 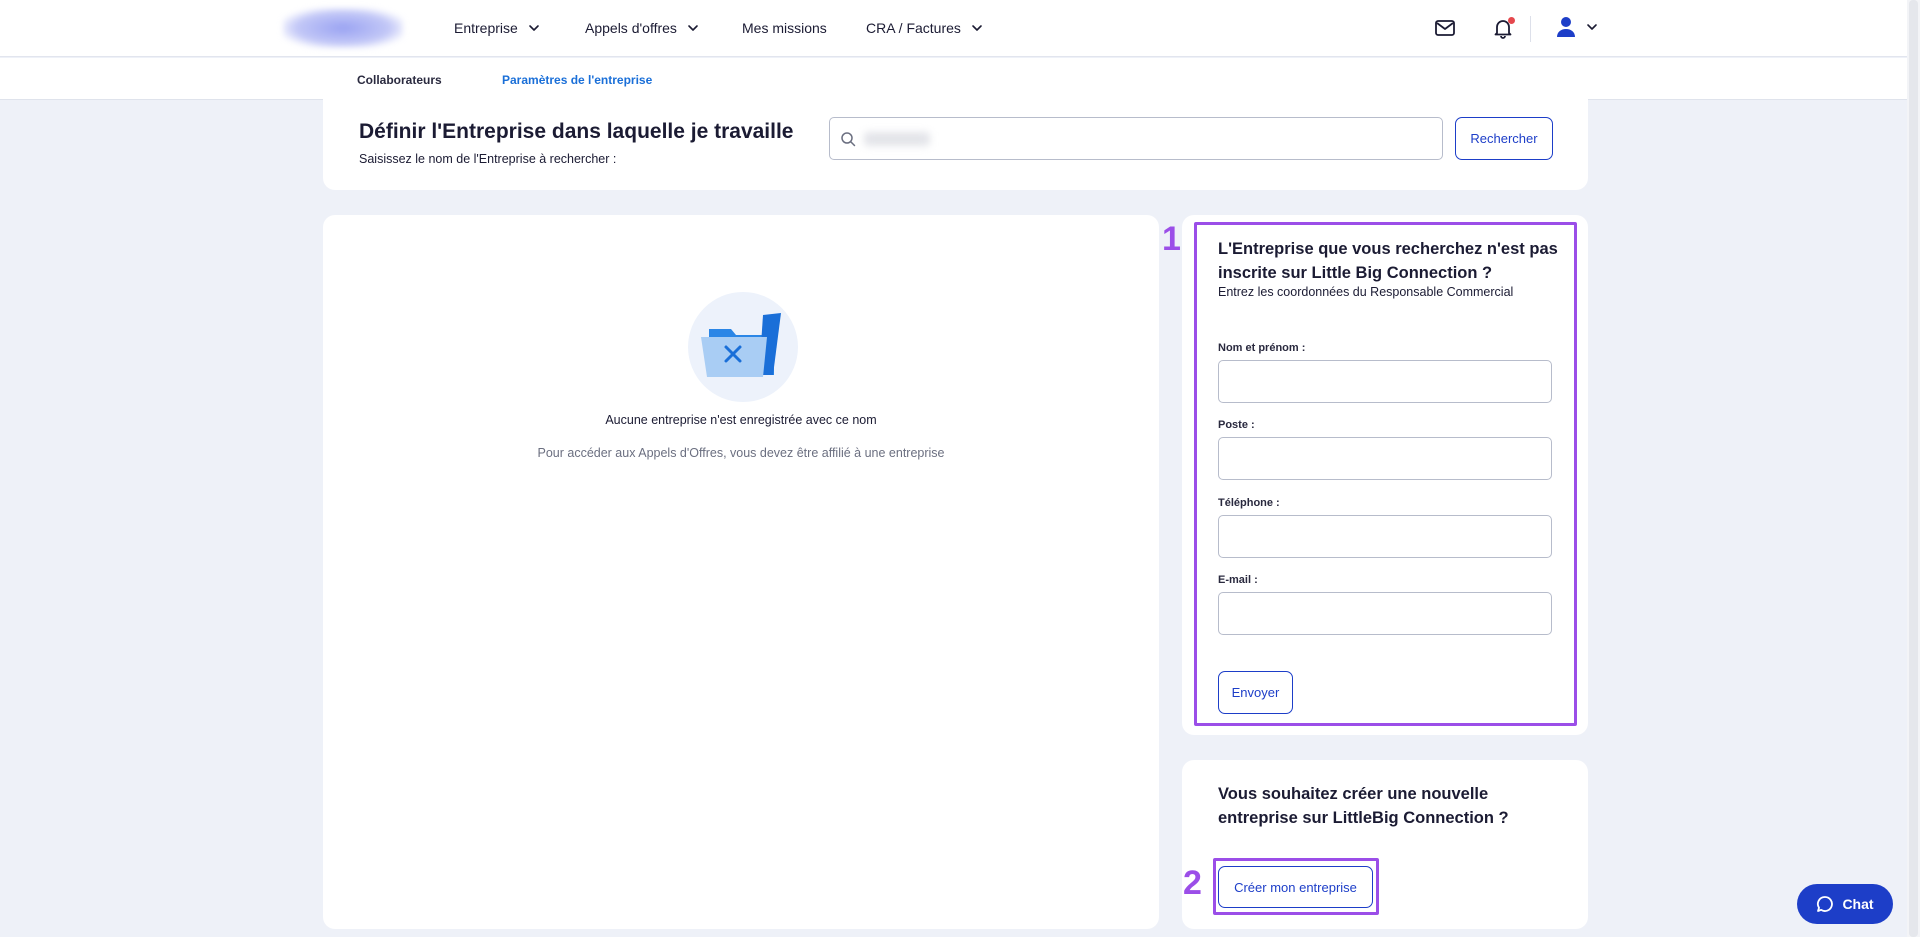 I want to click on user-menu, so click(x=1577, y=27).